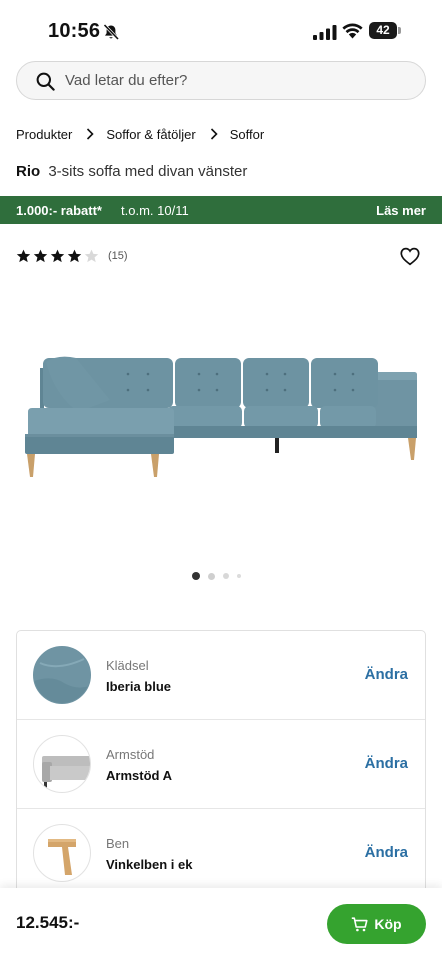 This screenshot has width=442, height=960. Describe the element at coordinates (221, 675) in the screenshot. I see `config-row-upholstery: Klädsel Iberia blue Ändra` at that location.